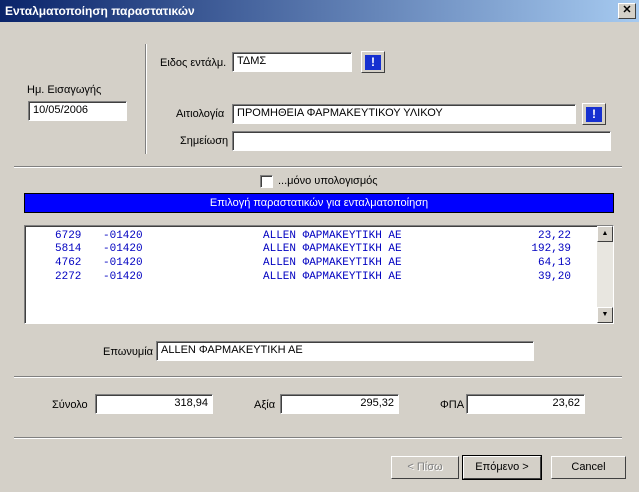  What do you see at coordinates (605, 274) in the screenshot?
I see `list-scrollbar: ▲ ▼` at bounding box center [605, 274].